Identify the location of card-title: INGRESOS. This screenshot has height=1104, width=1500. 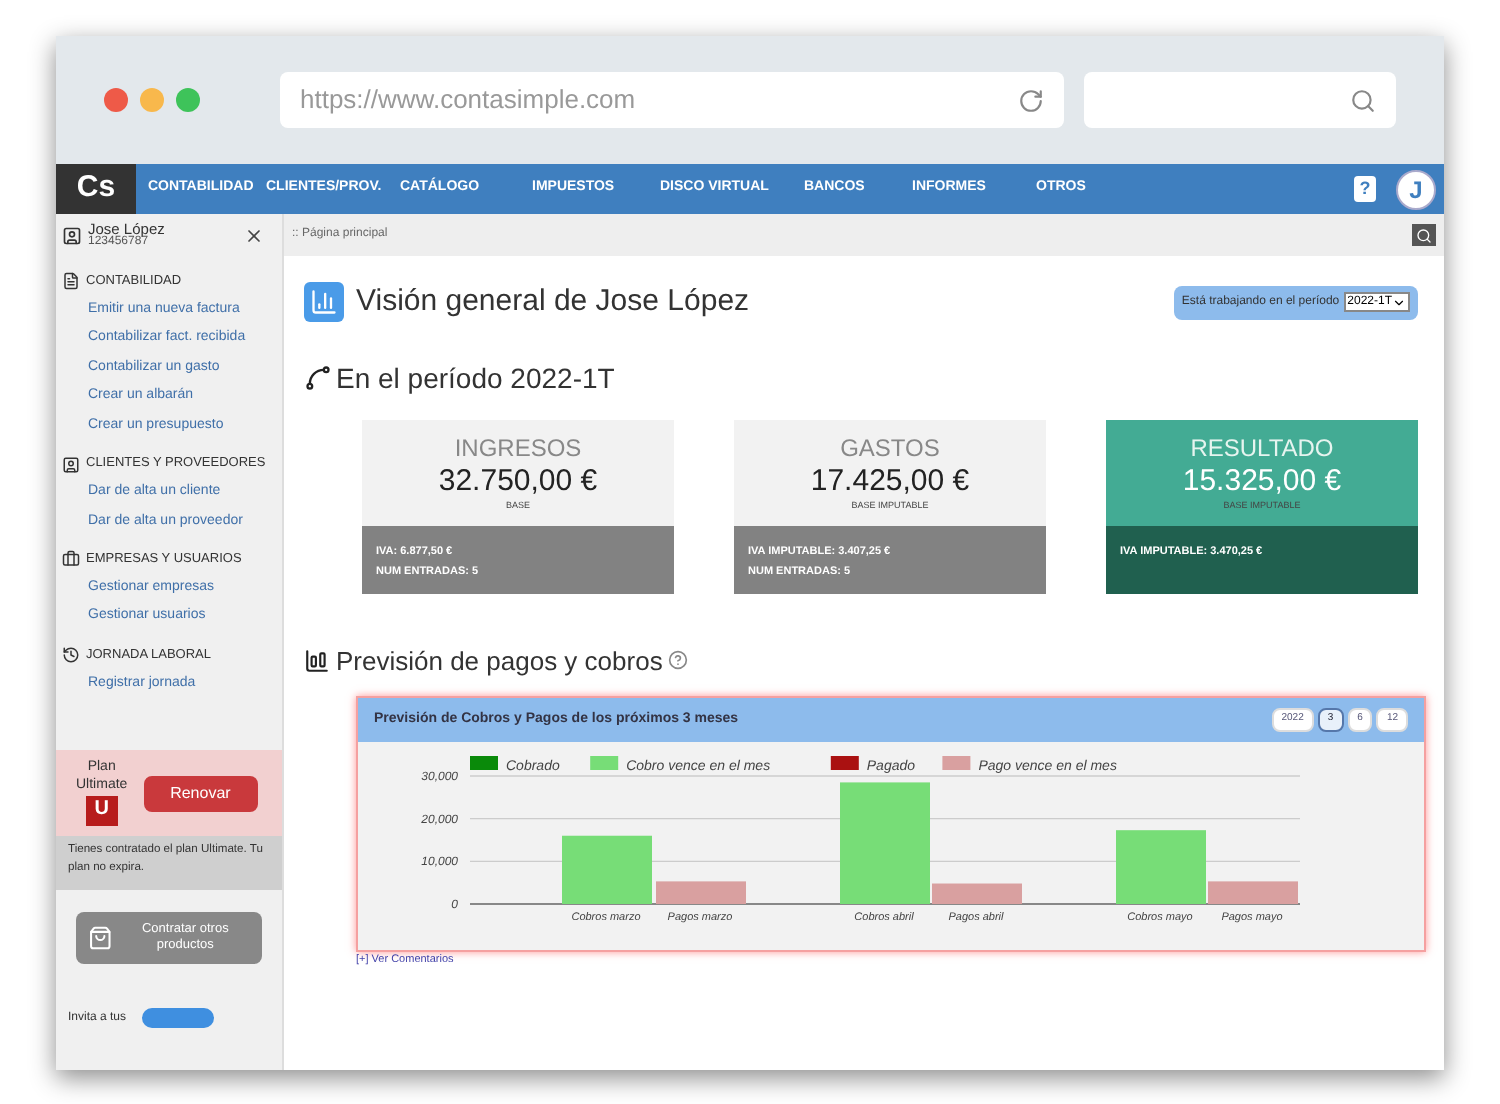
(518, 448).